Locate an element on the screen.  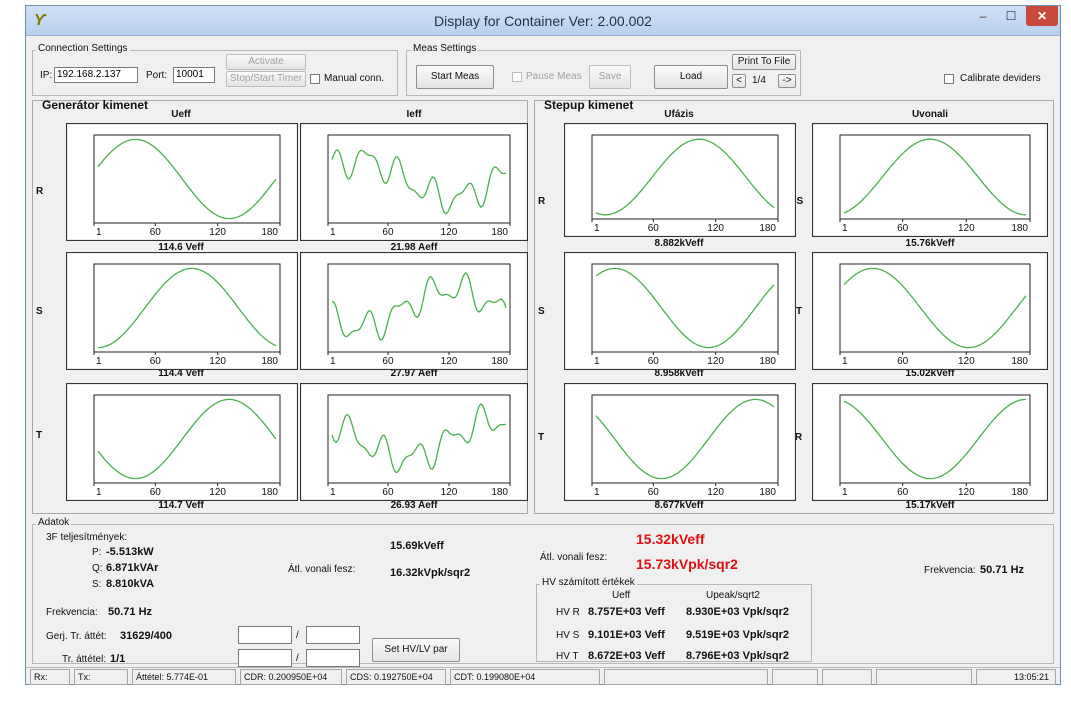
connection-settings-label: Connection Settings is located at coordinates (83, 48).